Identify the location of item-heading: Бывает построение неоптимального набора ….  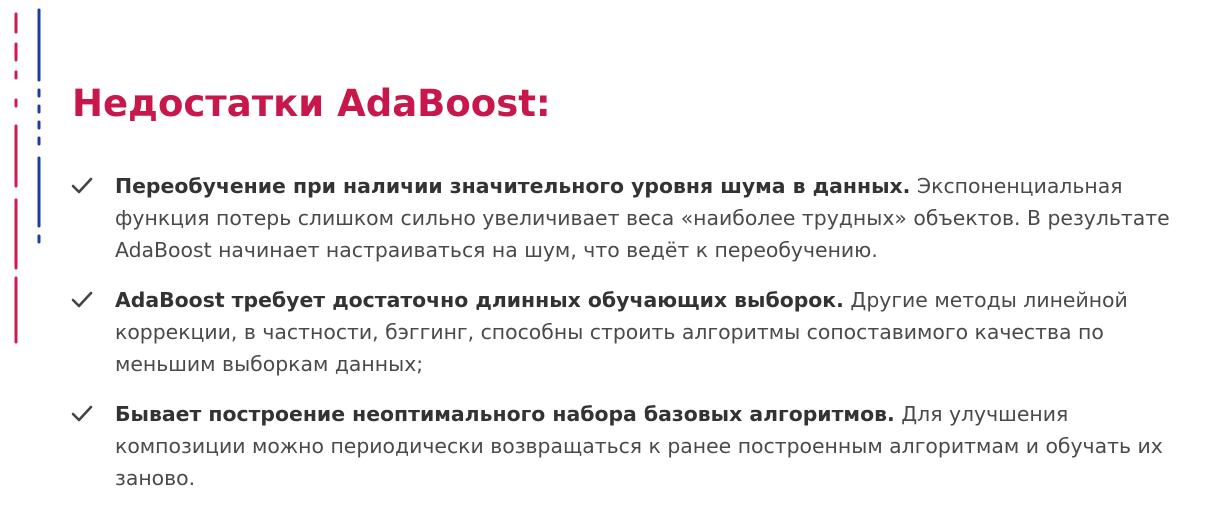
(505, 414).